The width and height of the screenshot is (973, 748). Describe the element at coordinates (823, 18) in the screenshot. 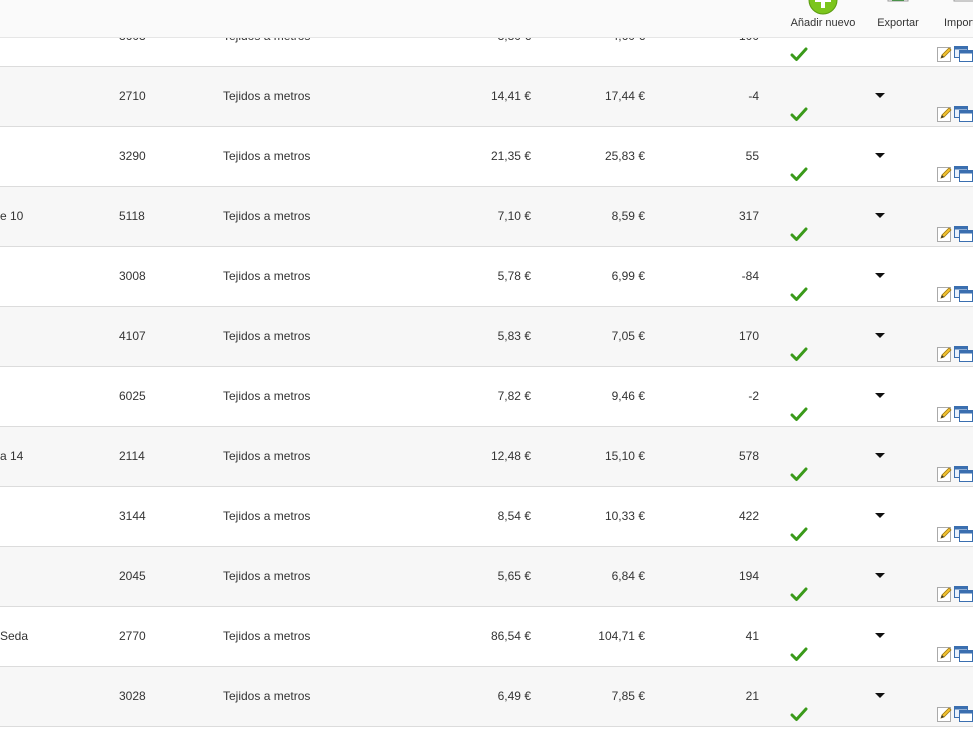

I see `add-new-button: Añadir nuevo` at that location.